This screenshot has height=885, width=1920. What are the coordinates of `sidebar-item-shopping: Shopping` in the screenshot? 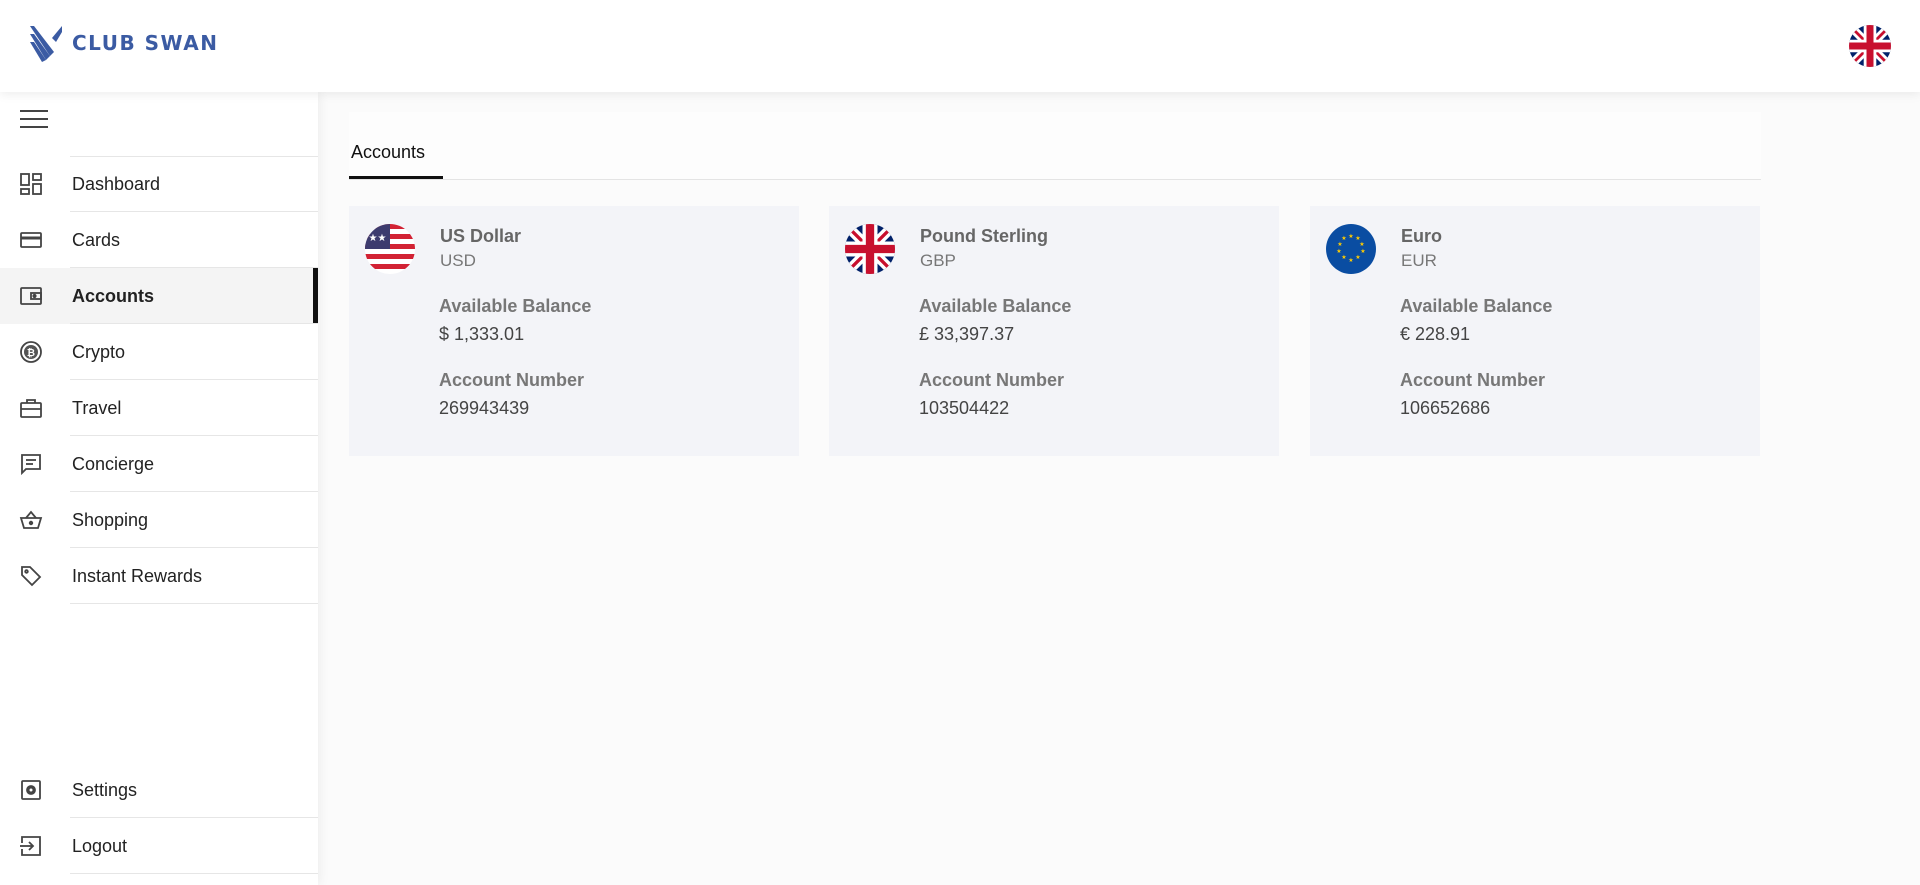 It's located at (159, 520).